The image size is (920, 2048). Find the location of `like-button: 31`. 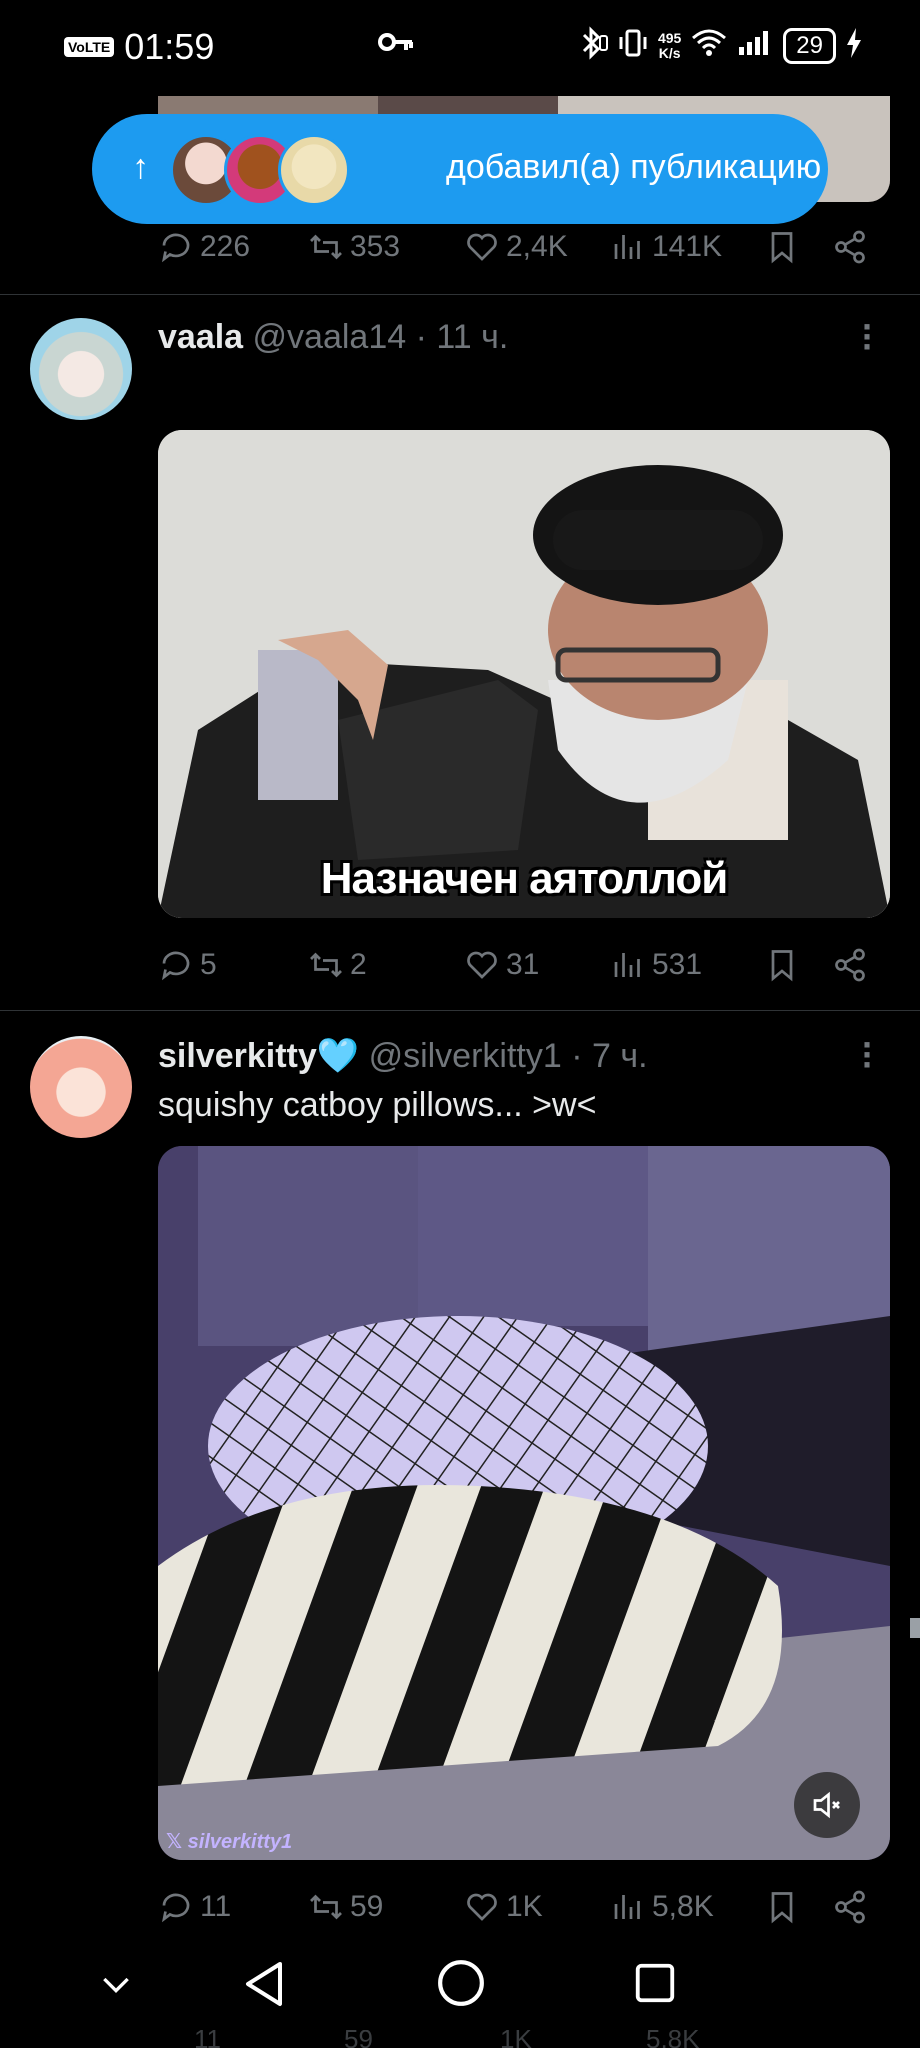

like-button: 31 is located at coordinates (501, 965).